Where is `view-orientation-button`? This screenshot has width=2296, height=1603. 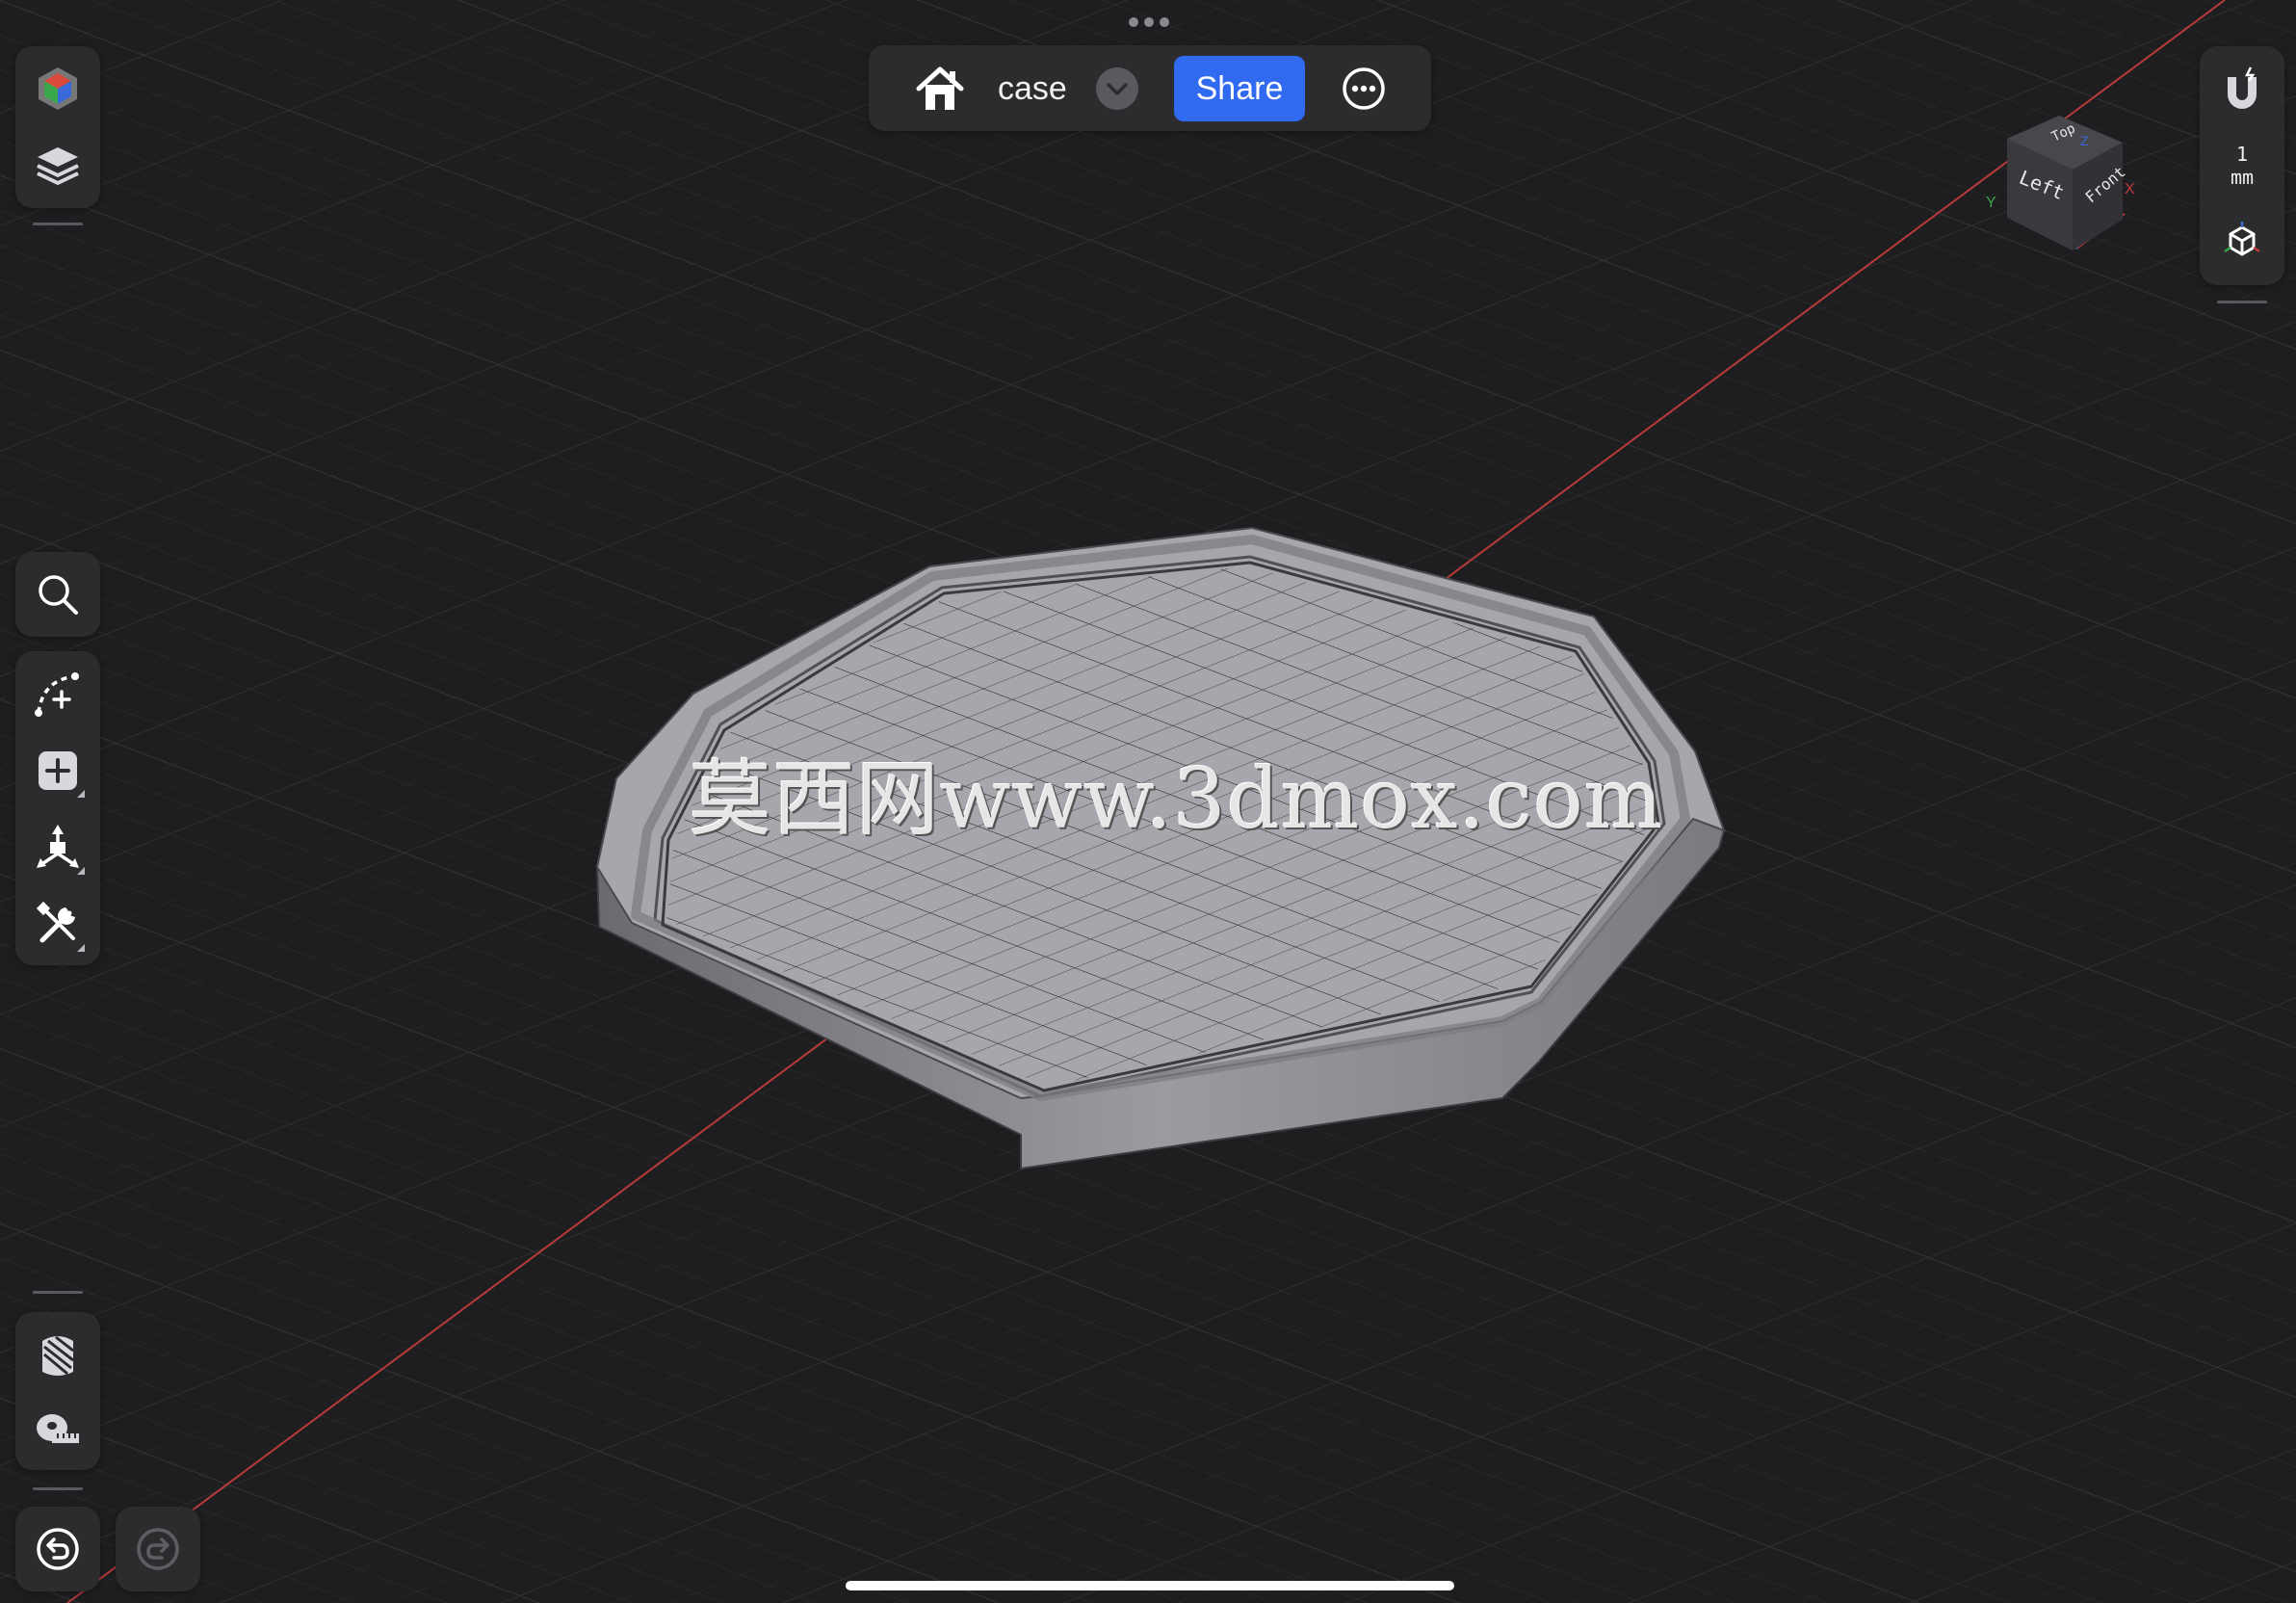
view-orientation-button is located at coordinates (2242, 241).